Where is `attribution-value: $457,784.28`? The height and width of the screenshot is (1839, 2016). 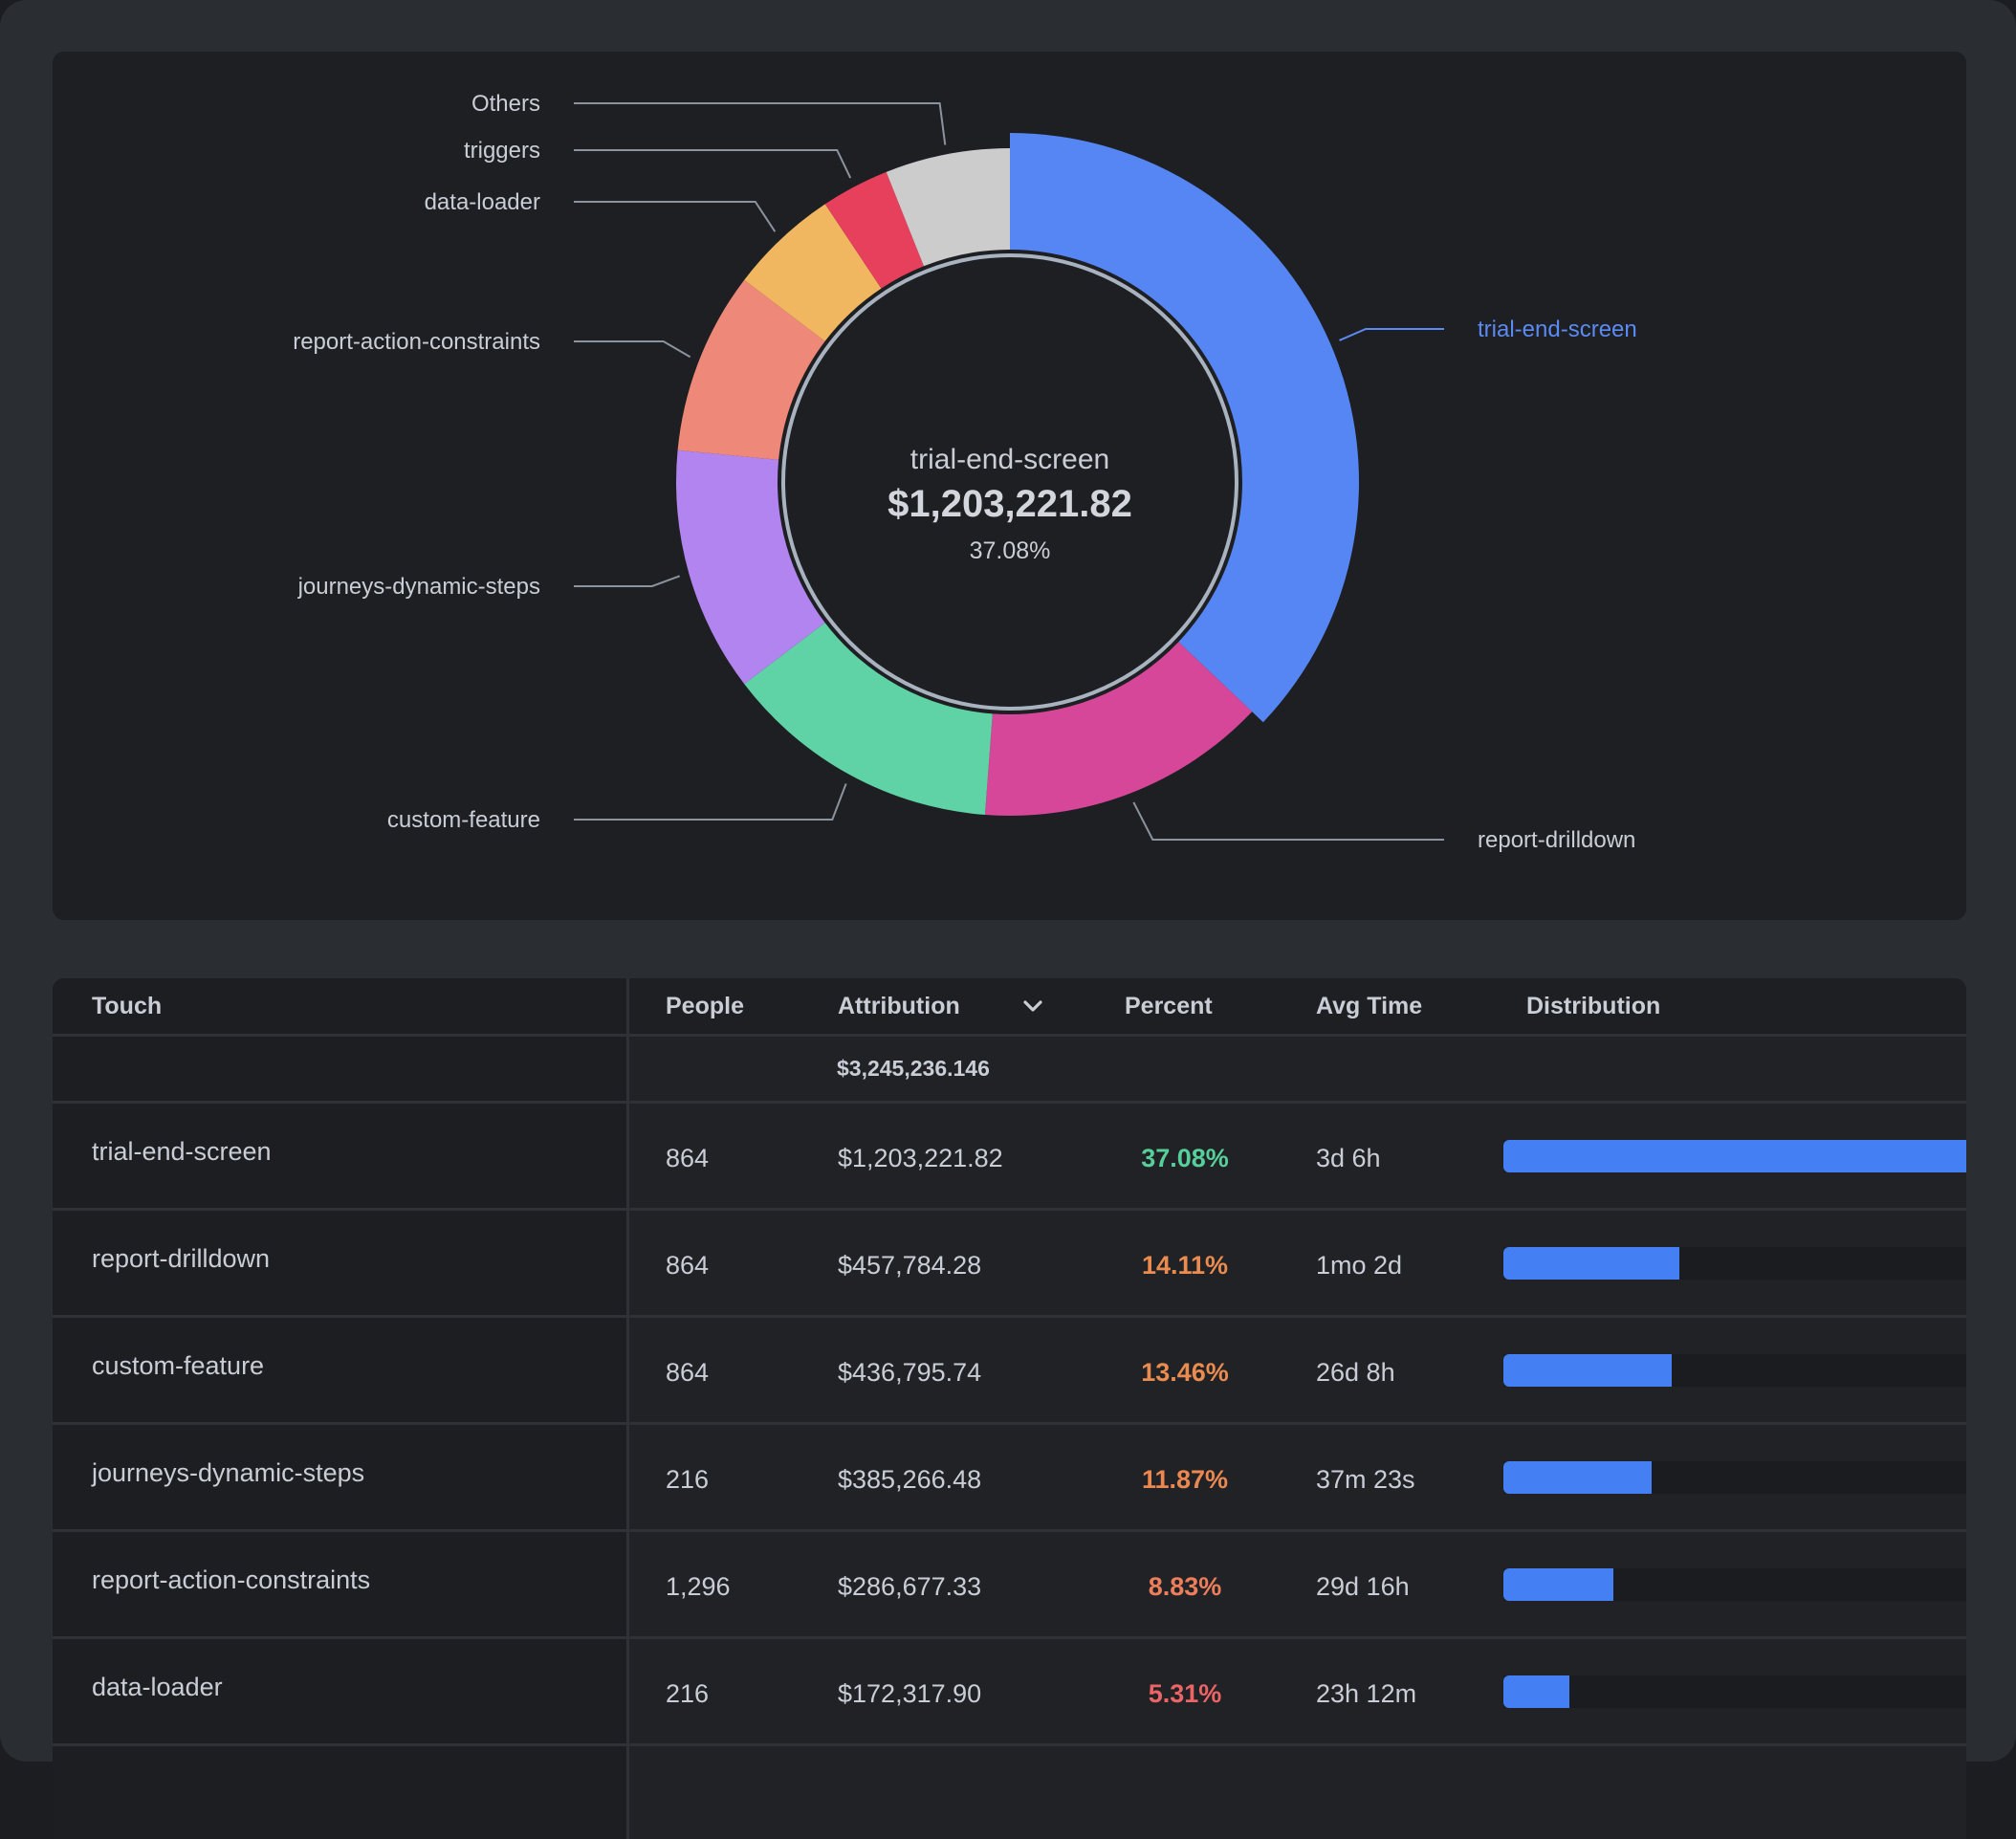 attribution-value: $457,784.28 is located at coordinates (910, 1265).